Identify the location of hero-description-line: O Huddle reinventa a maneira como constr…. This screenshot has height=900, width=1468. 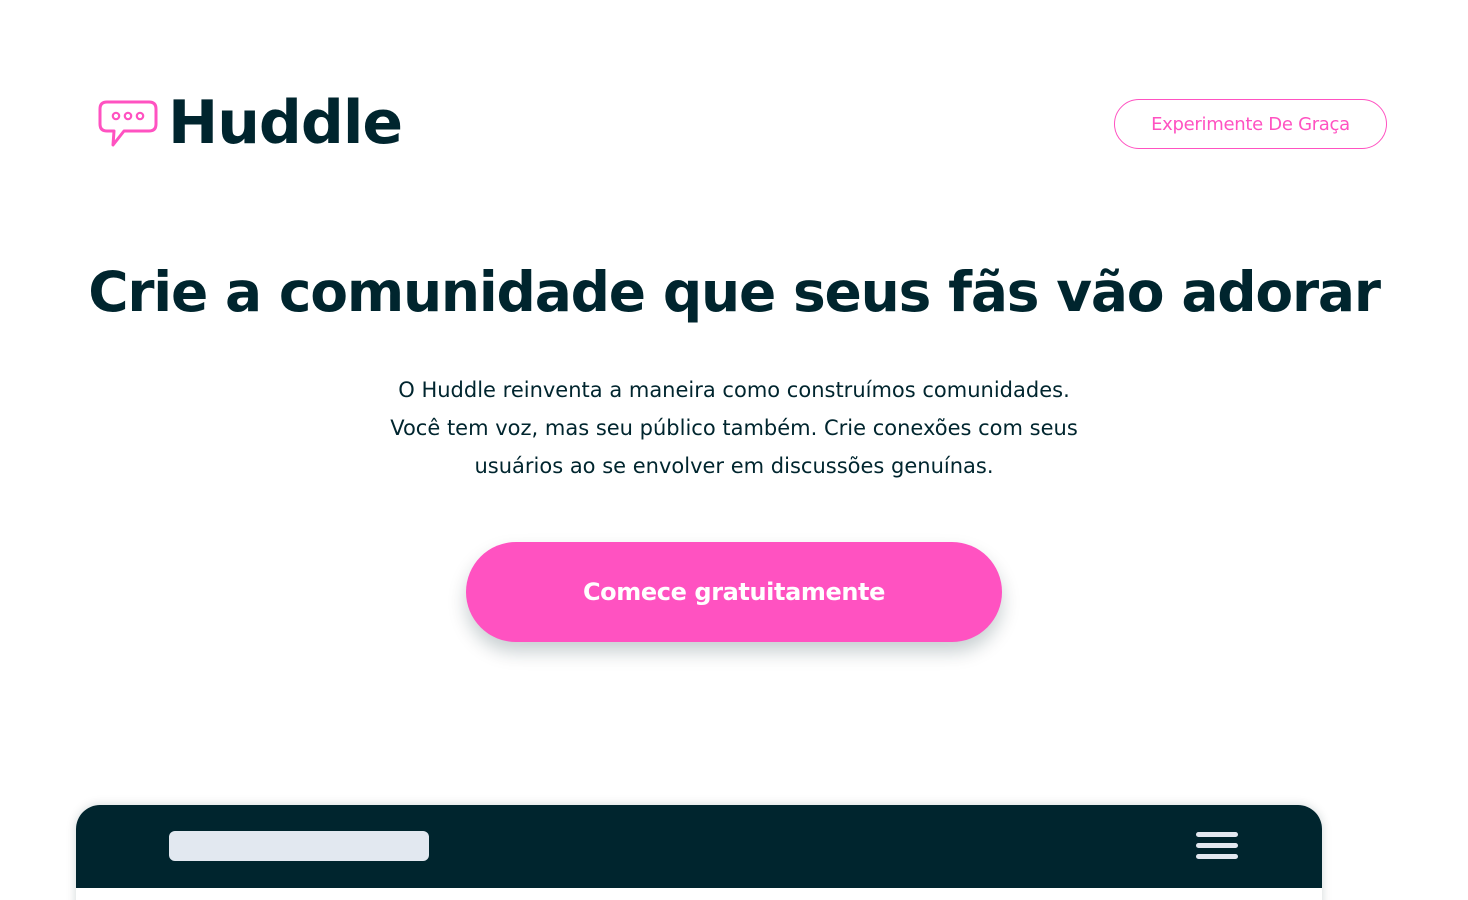
(734, 390).